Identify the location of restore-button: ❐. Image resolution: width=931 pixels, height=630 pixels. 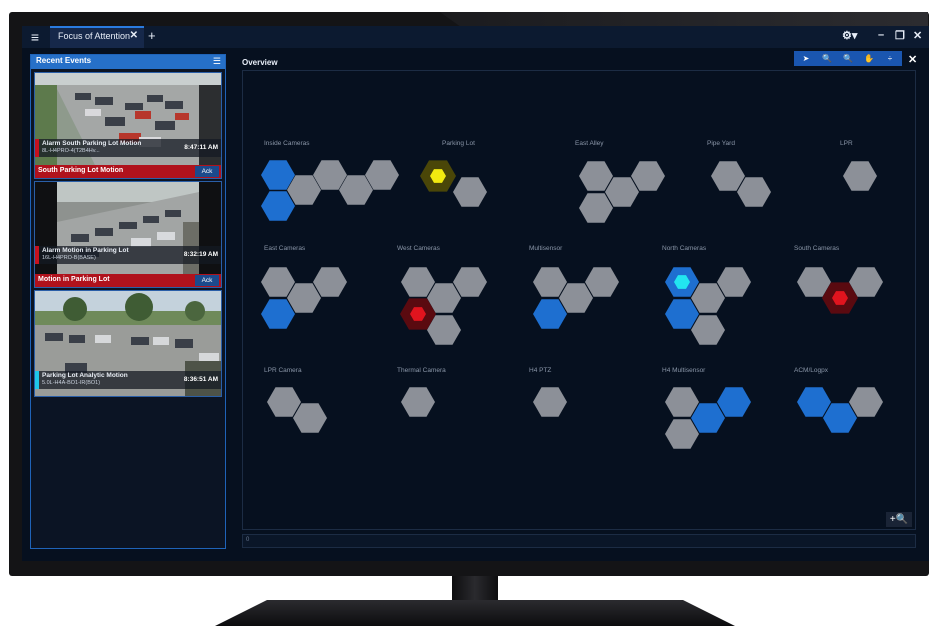
(900, 35).